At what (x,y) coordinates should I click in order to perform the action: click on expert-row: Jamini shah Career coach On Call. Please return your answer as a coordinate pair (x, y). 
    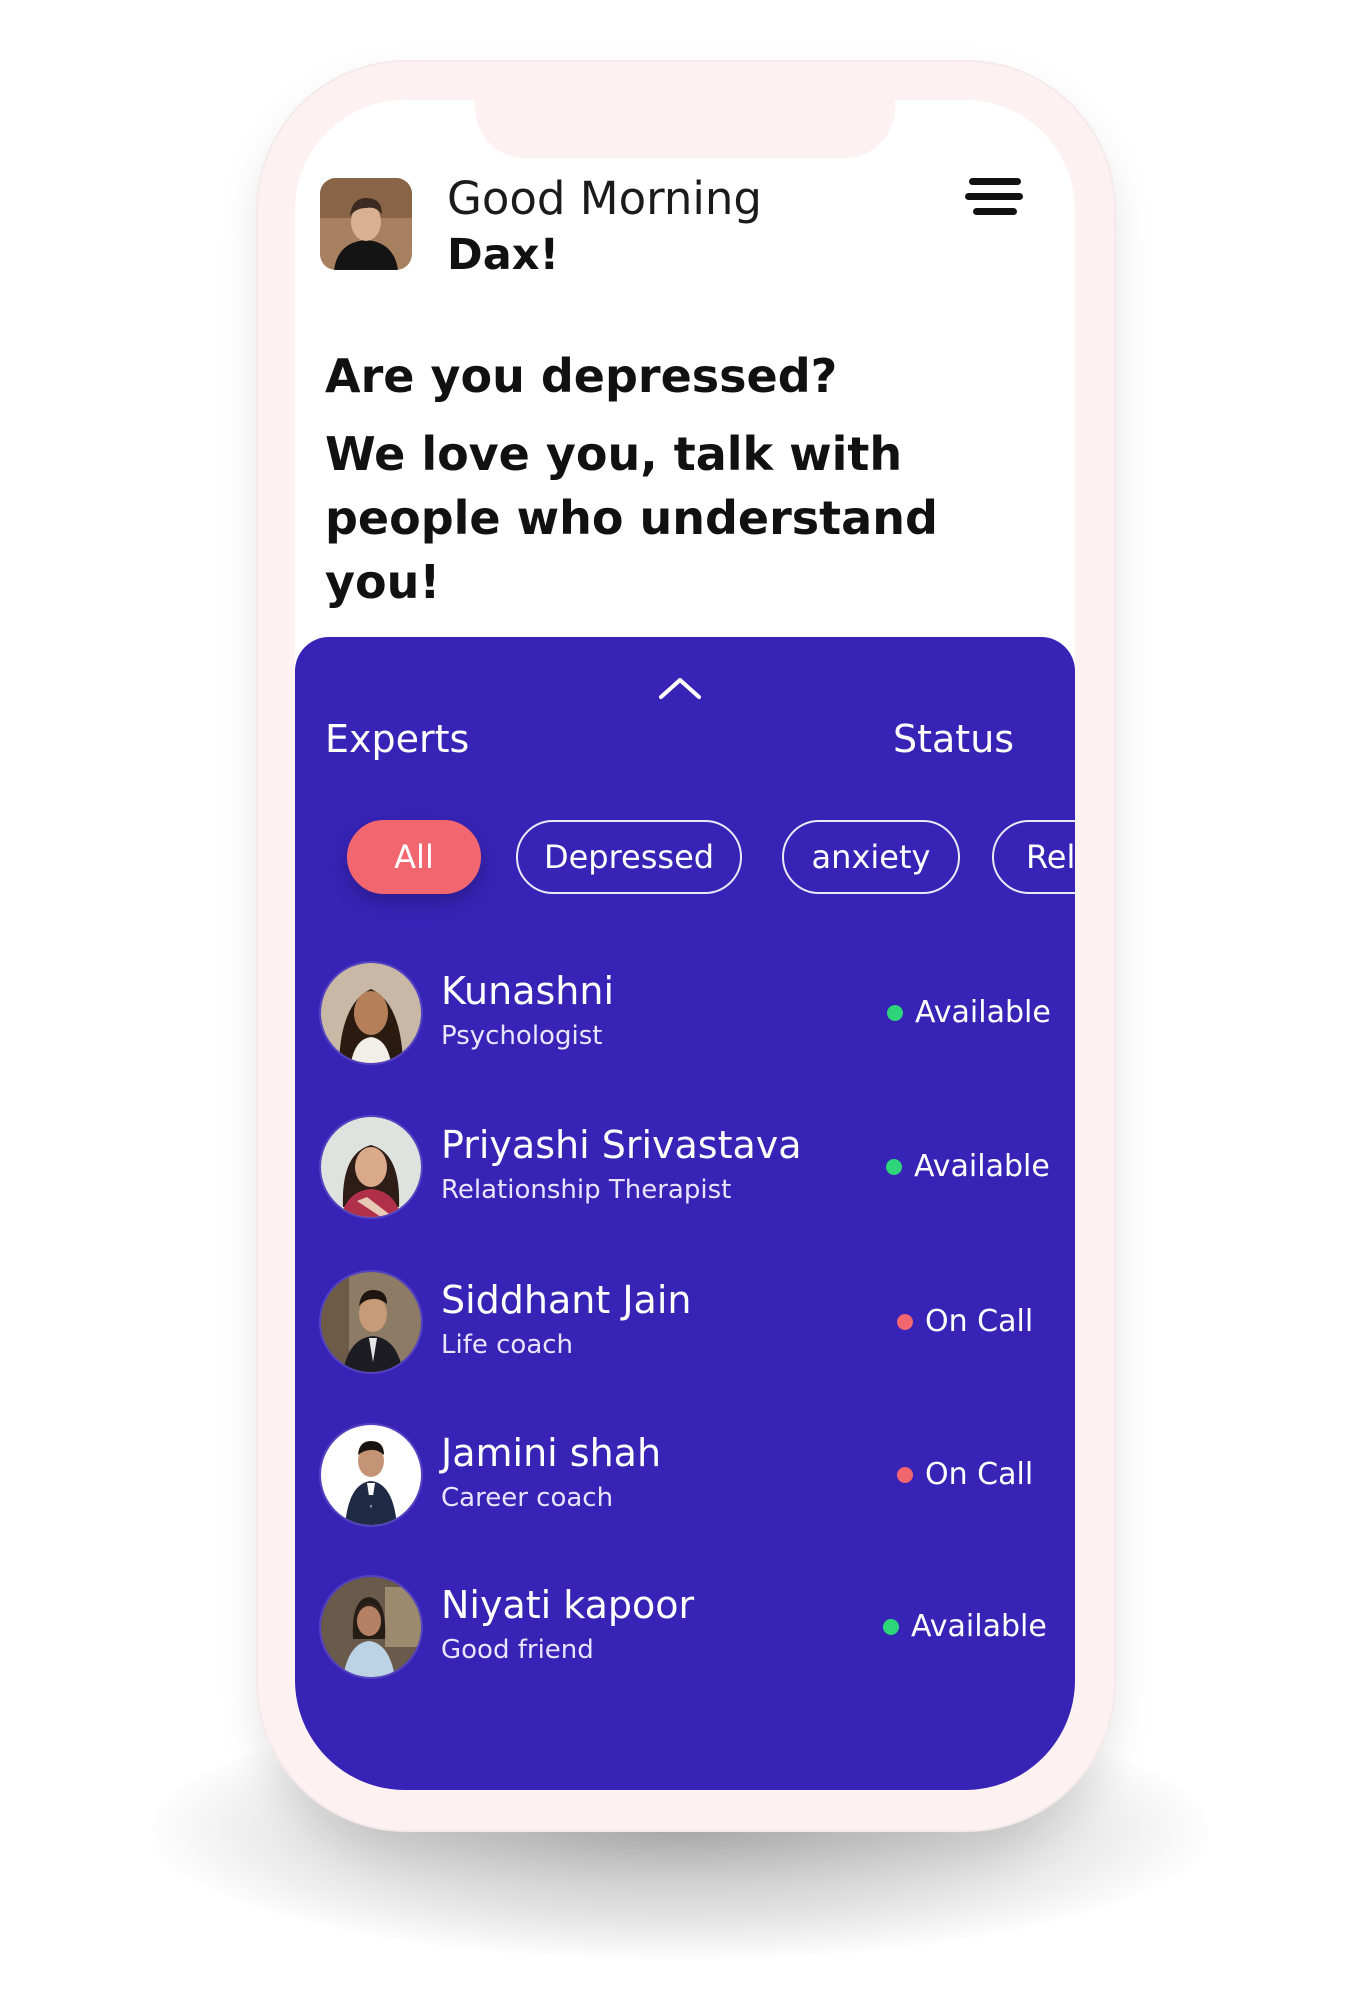
    Looking at the image, I should click on (685, 1480).